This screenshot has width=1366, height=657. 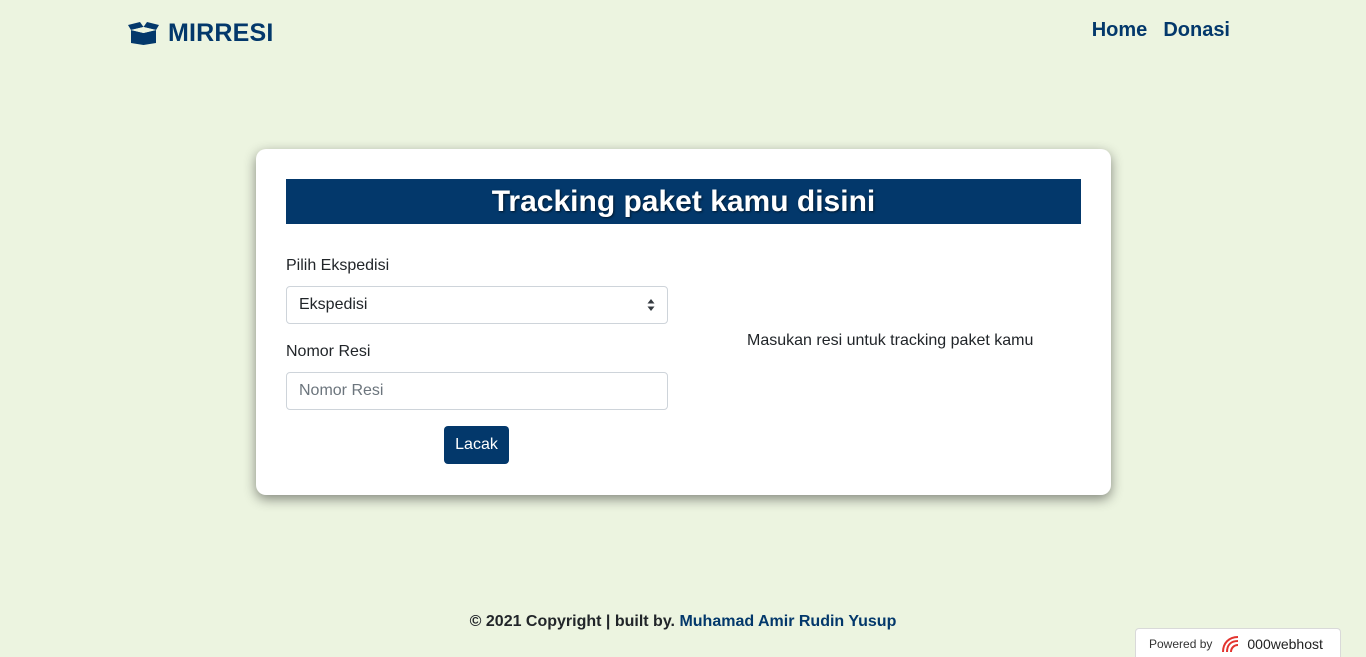 I want to click on webhost-logo-icon, so click(x=1230, y=643).